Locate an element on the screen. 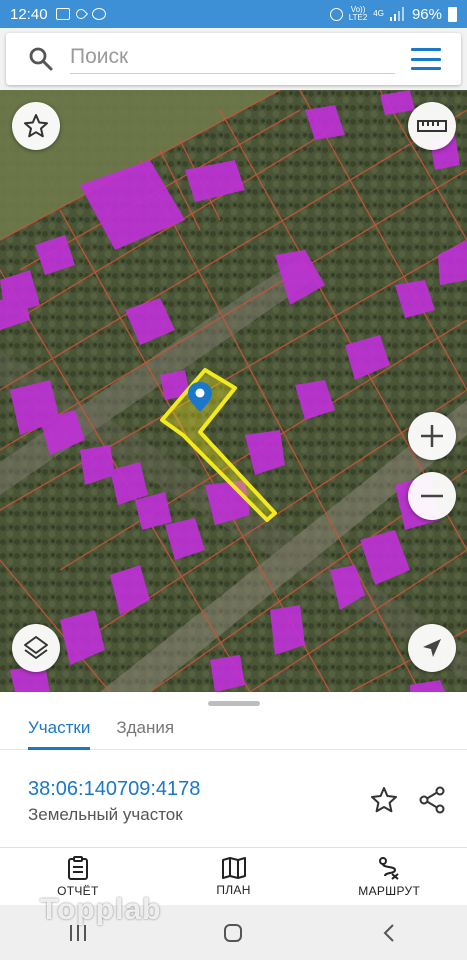 The image size is (467, 960). nav-plan: ПЛАН is located at coordinates (234, 876).